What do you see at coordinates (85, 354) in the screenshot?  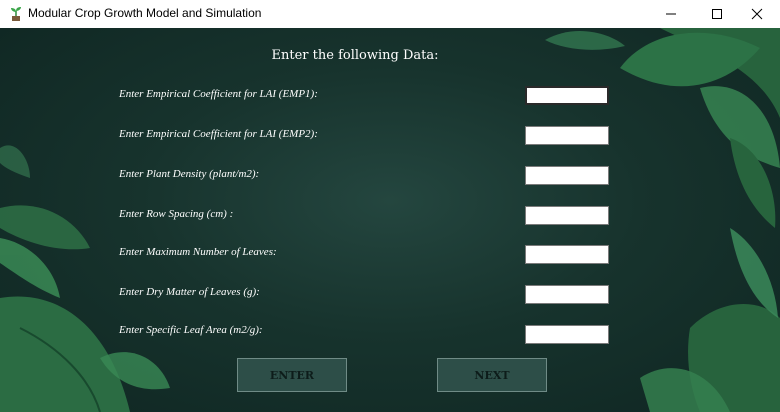 I see `leaf-decoration-bottom-left` at bounding box center [85, 354].